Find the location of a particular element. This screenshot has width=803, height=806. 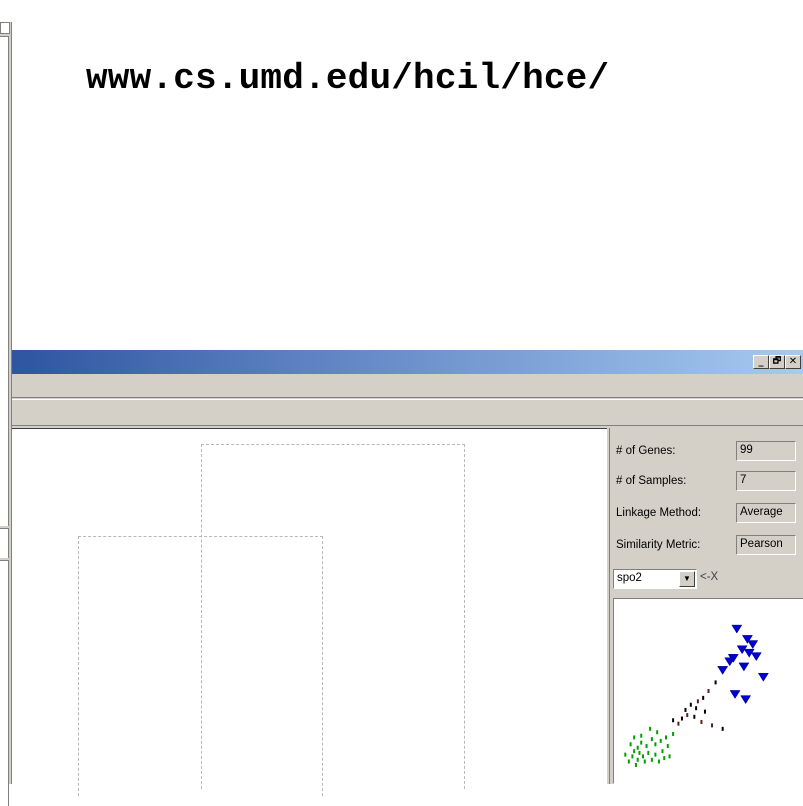

similarity-value: Pearson is located at coordinates (766, 545).